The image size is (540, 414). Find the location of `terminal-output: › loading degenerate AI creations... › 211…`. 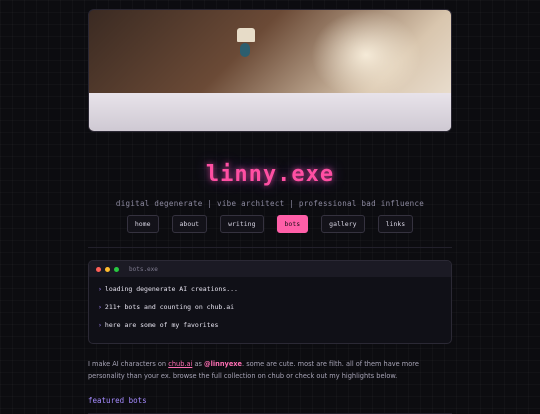

terminal-output: › loading degenerate AI creations... › 211… is located at coordinates (270, 303).